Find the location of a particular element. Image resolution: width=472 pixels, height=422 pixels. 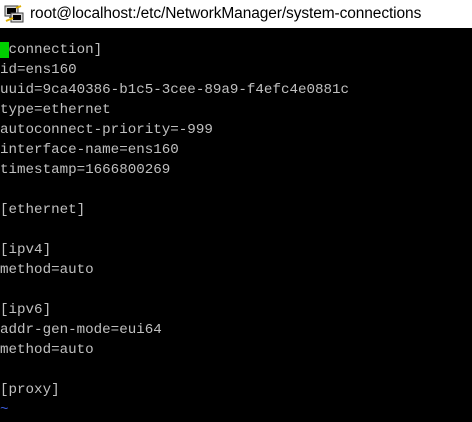

terminal-line: [proxy] is located at coordinates (30, 390).